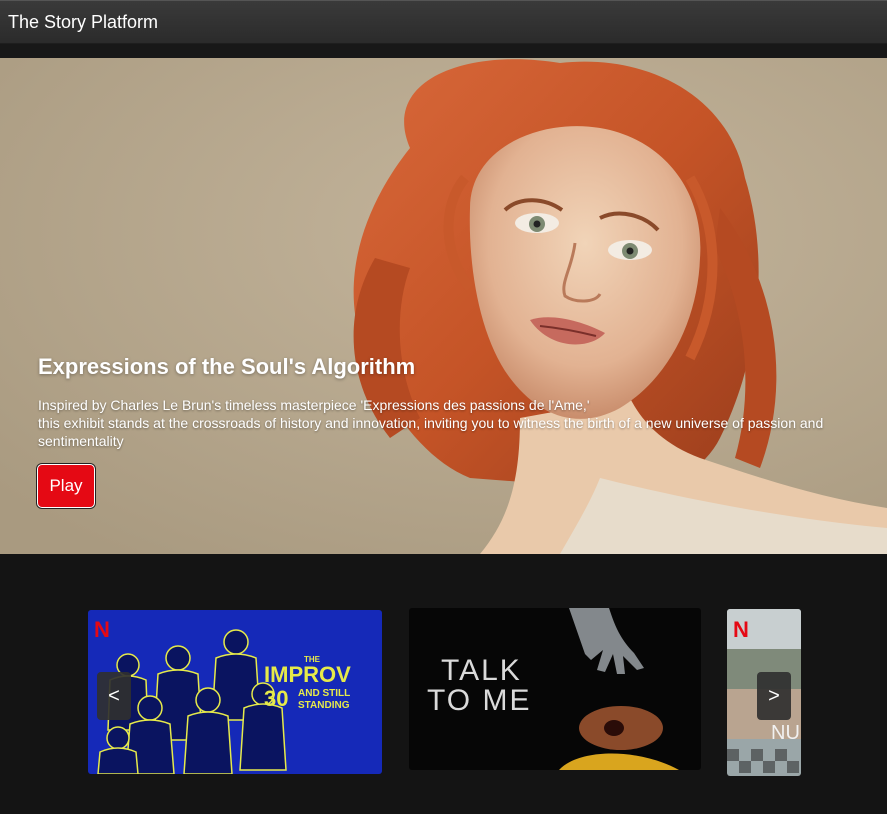 The image size is (887, 814). I want to click on header-divider, so click(443, 51).